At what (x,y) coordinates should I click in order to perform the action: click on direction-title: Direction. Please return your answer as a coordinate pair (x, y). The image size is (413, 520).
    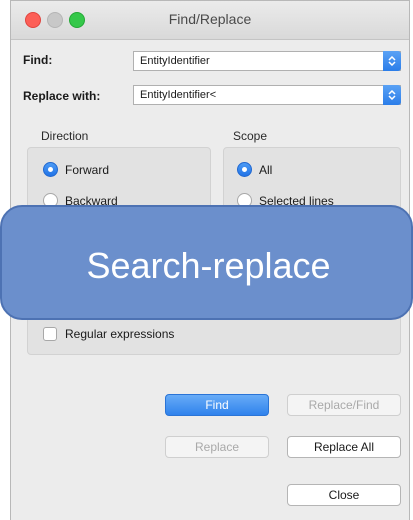
    Looking at the image, I should click on (65, 136).